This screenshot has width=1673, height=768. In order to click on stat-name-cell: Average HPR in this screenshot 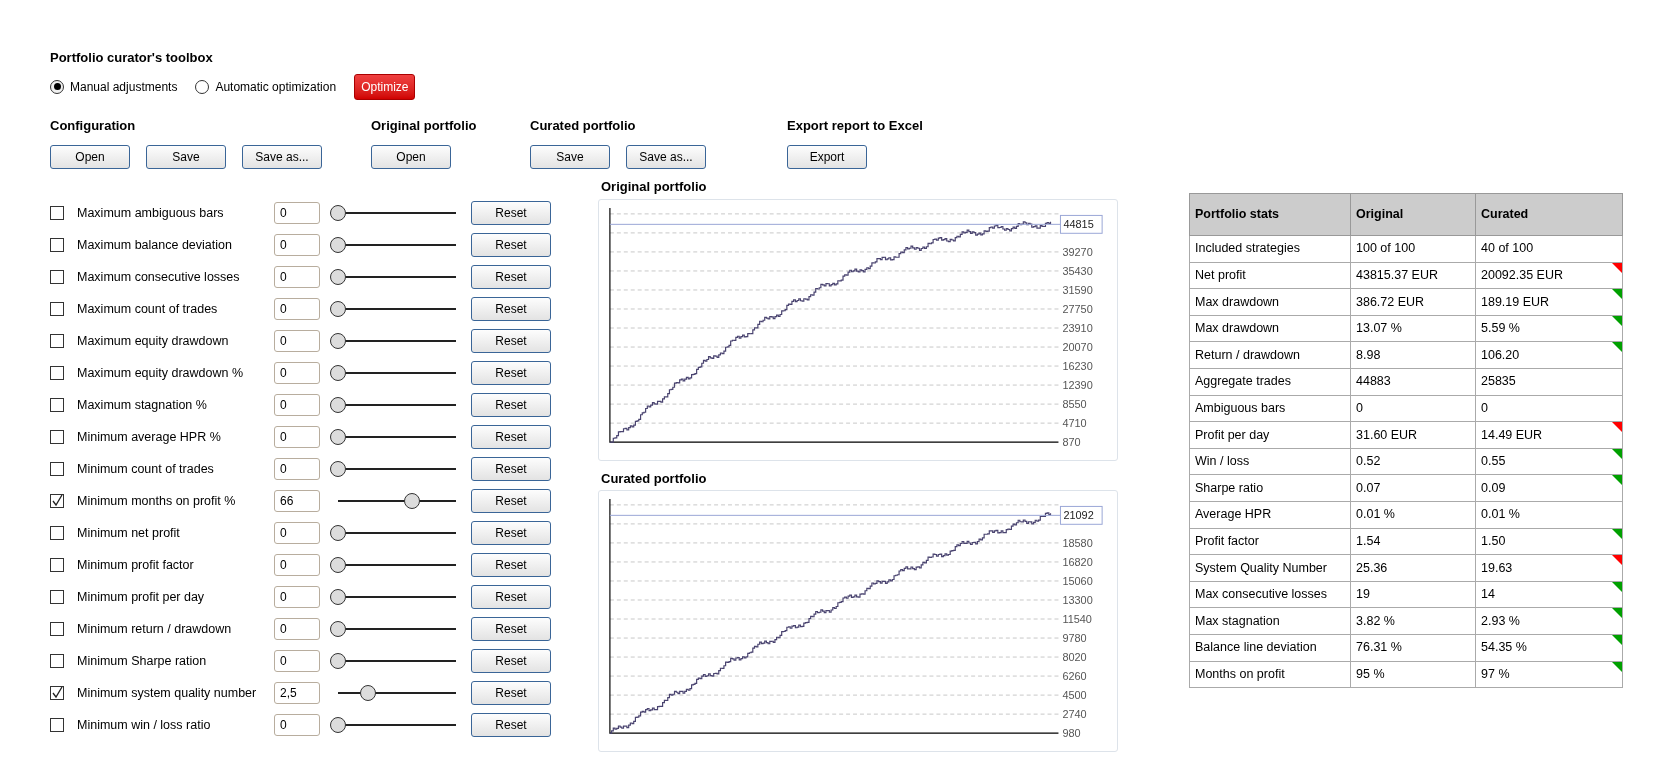, I will do `click(1270, 515)`.